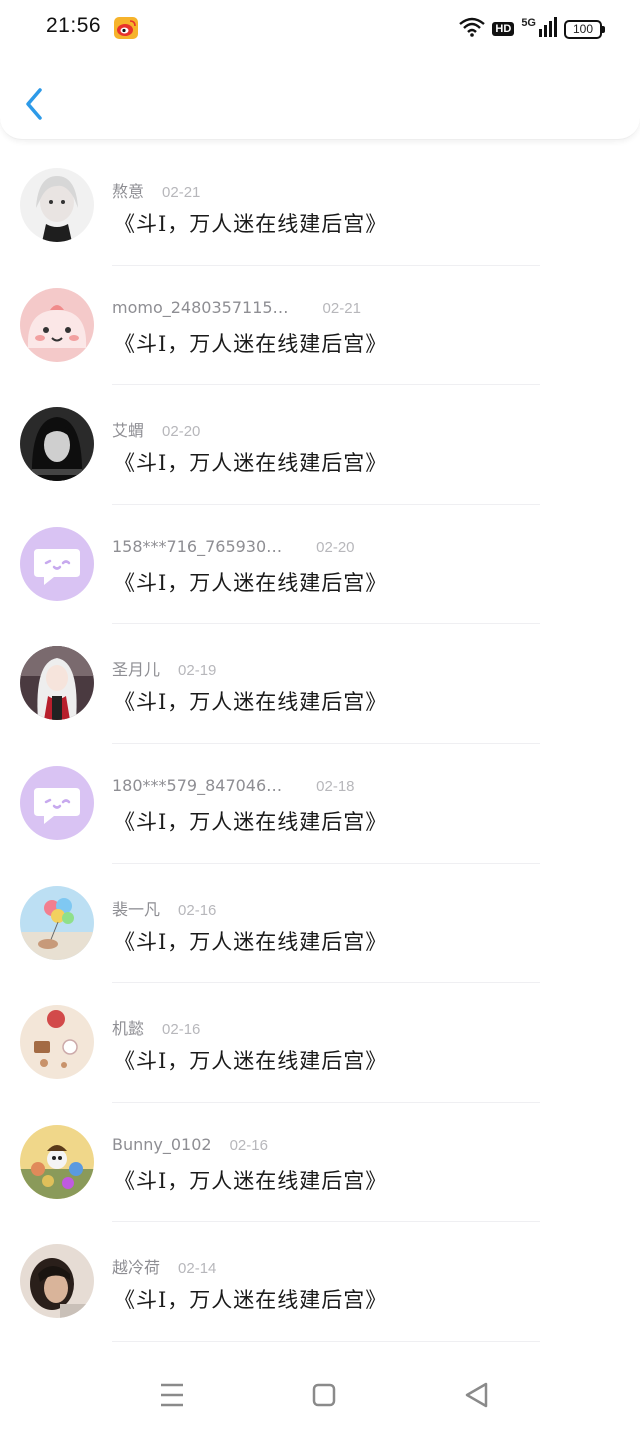  I want to click on comment-meta: 158***716_765930… 02-20, so click(233, 548).